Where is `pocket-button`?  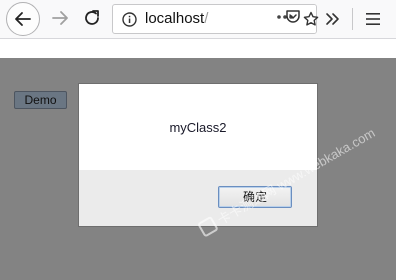 pocket-button is located at coordinates (293, 17).